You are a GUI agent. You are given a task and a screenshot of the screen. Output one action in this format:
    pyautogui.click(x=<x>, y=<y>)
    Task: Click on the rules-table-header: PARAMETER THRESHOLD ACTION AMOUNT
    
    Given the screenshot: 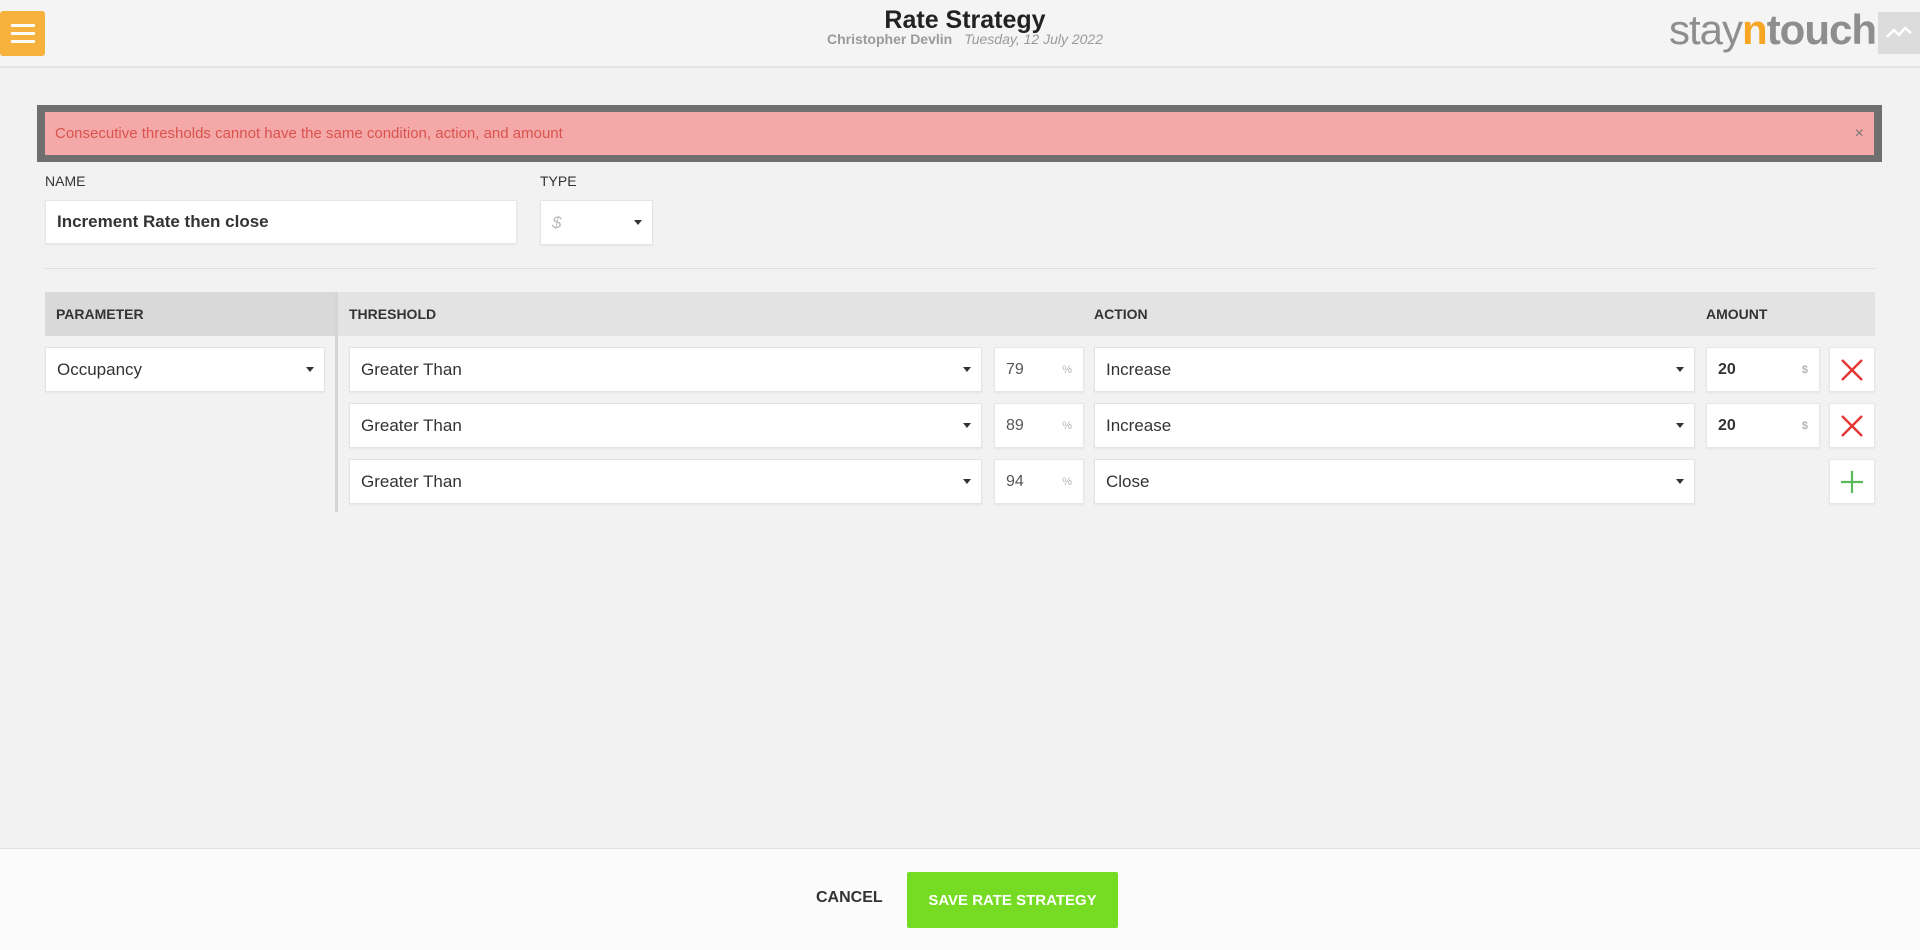 What is the action you would take?
    pyautogui.click(x=960, y=314)
    